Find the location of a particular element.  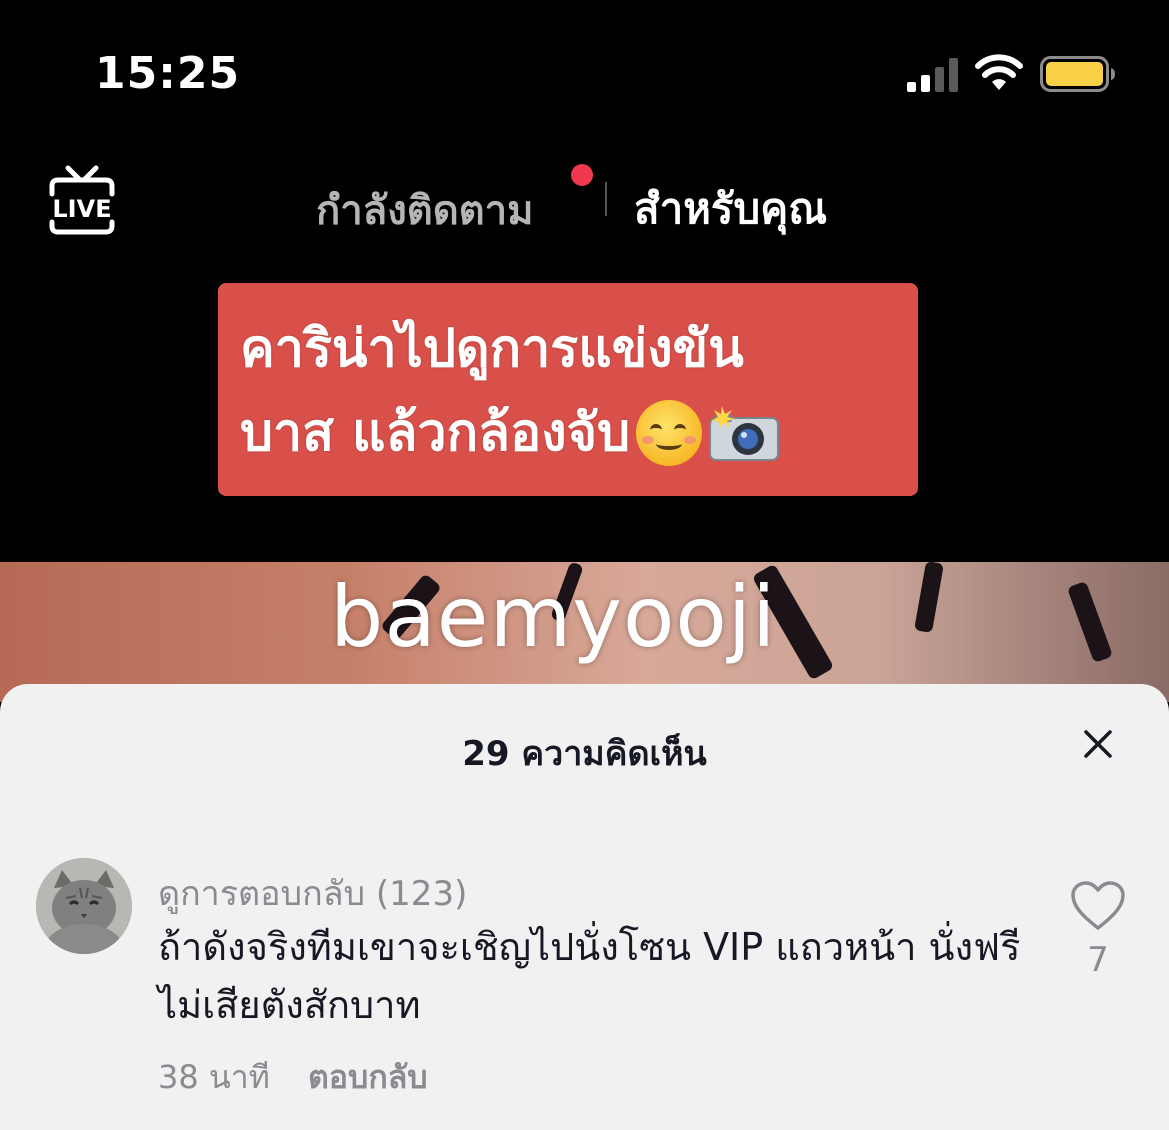

svg-text: LIVE is located at coordinates (81, 209).